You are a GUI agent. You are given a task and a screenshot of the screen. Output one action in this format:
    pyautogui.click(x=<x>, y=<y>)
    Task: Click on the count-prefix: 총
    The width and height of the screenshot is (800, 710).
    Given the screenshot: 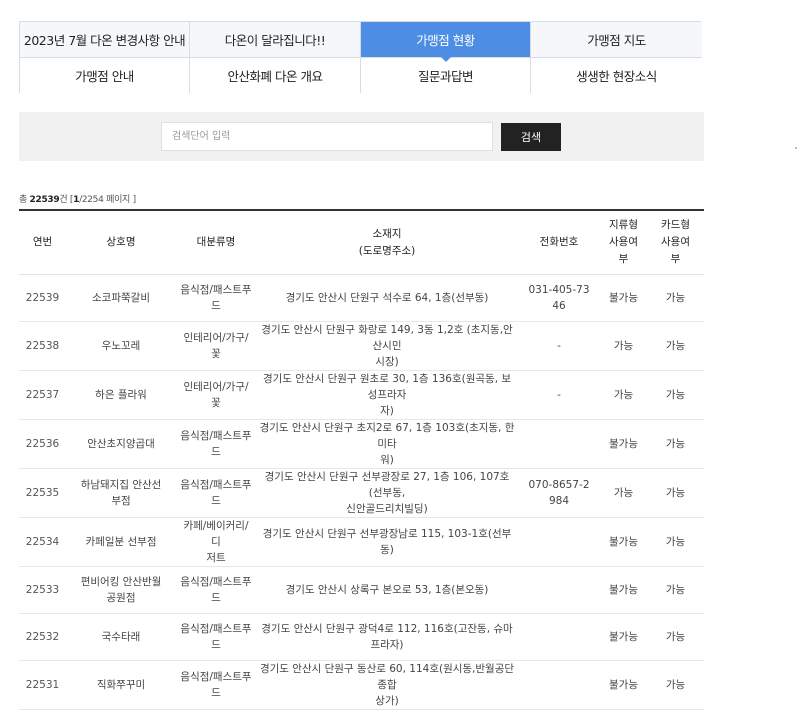 What is the action you would take?
    pyautogui.click(x=23, y=200)
    